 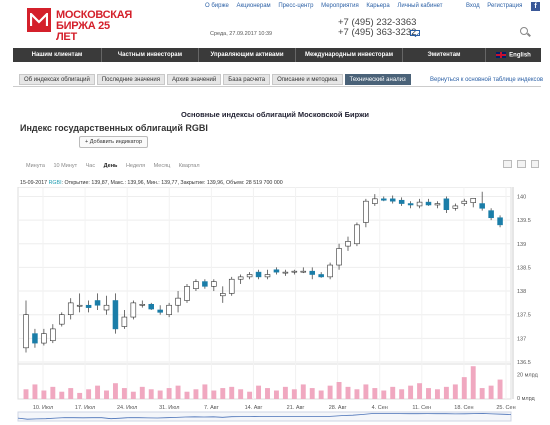 I want to click on english-label: English, so click(x=520, y=55).